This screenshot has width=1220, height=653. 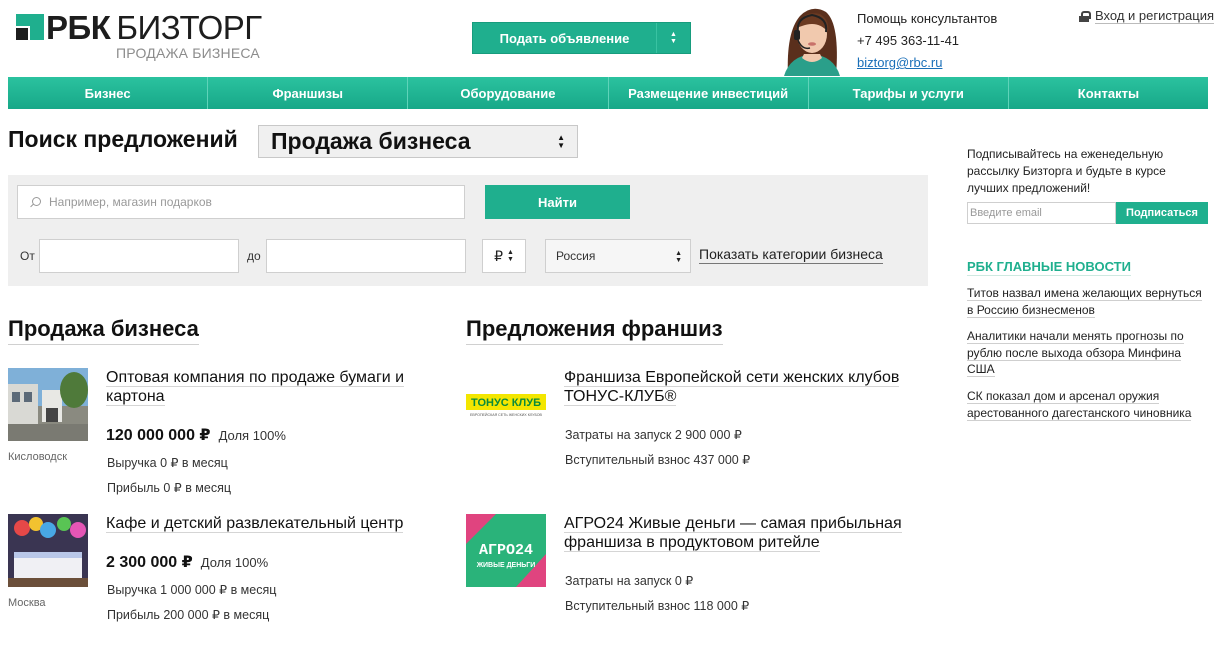 What do you see at coordinates (506, 565) in the screenshot?
I see `franchise-logo-sub: ЖИВЫЕ ДЕНЬГИ` at bounding box center [506, 565].